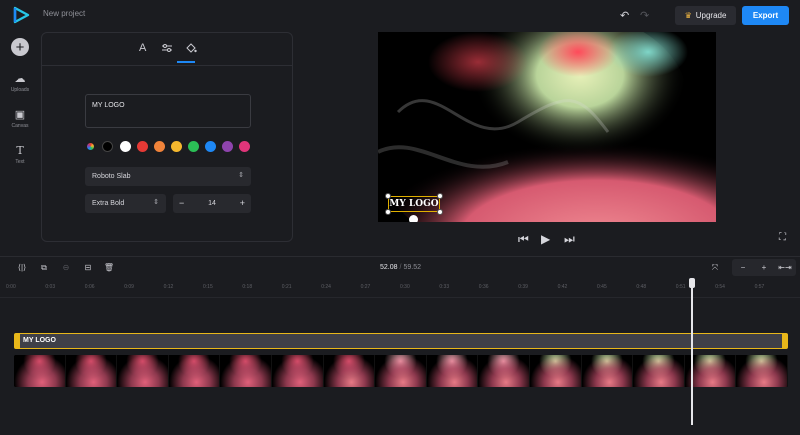 The height and width of the screenshot is (435, 800). What do you see at coordinates (785, 267) in the screenshot?
I see `expand-icon: ⇤⇥` at bounding box center [785, 267].